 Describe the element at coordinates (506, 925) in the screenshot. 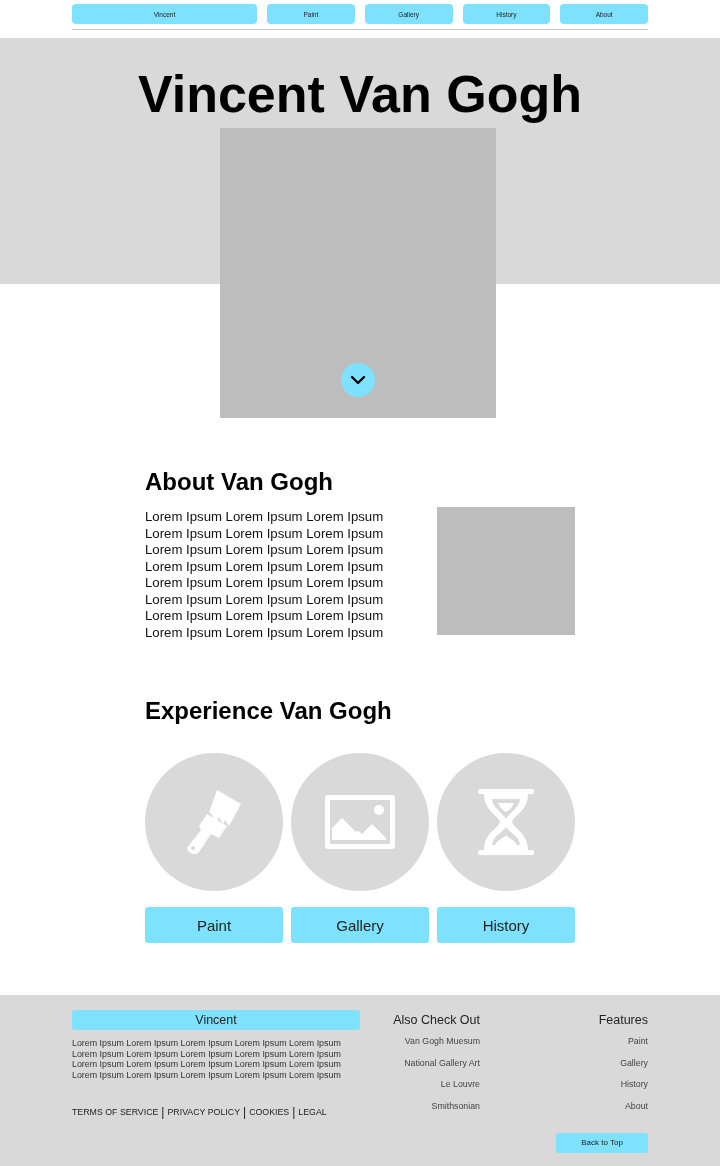

I see `feature-button: History` at that location.